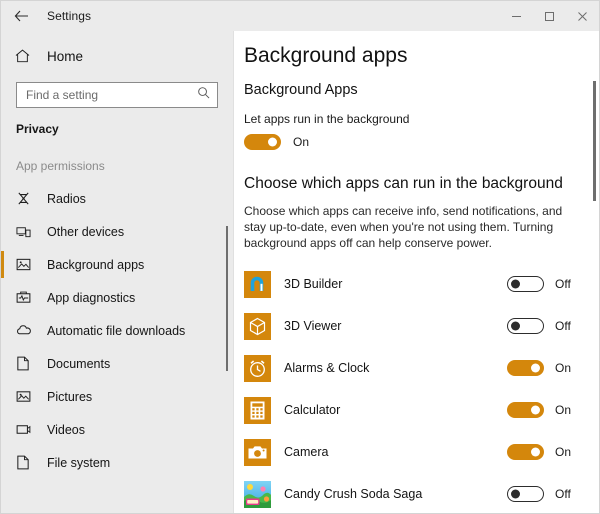  I want to click on close-icon, so click(582, 16).